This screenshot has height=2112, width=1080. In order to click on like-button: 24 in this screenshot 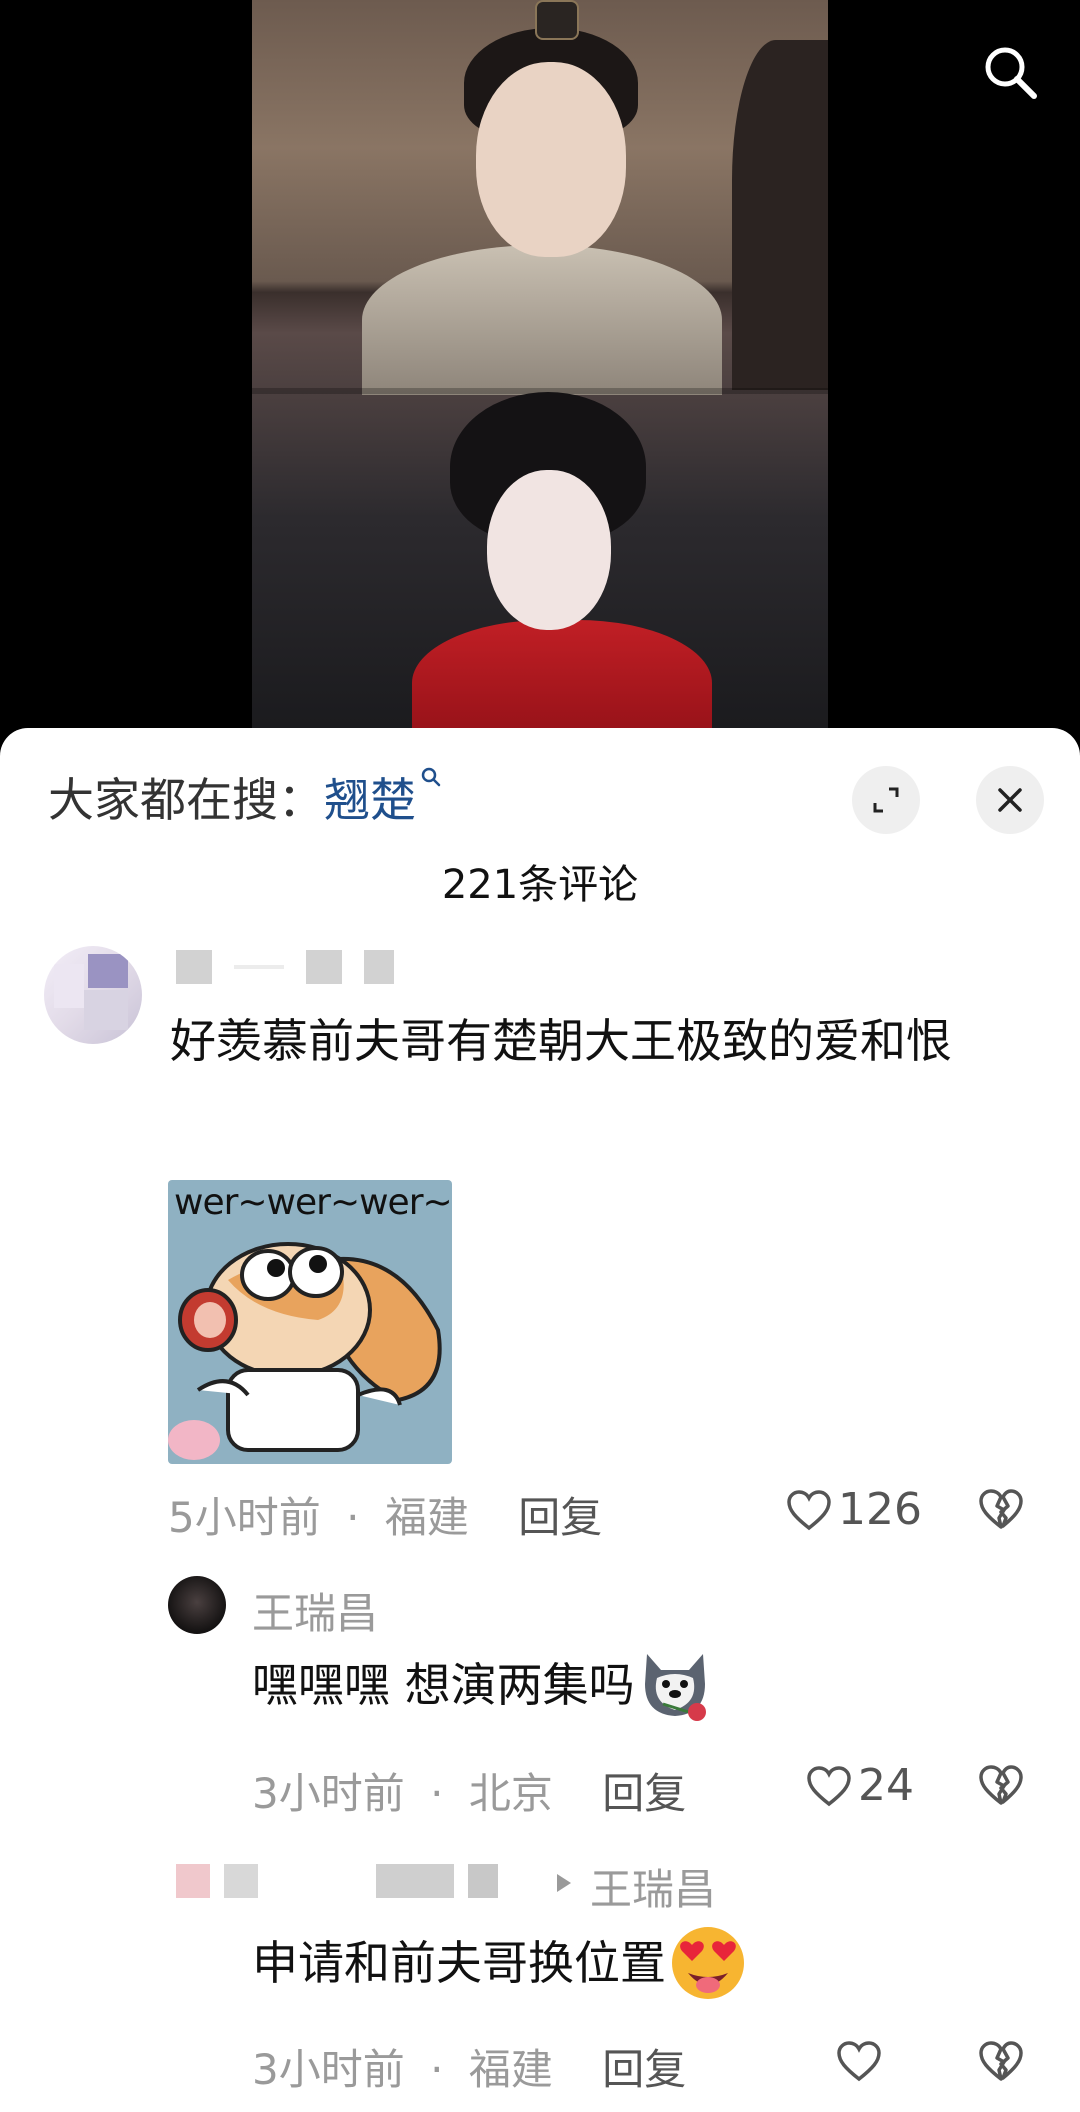, I will do `click(860, 1785)`.